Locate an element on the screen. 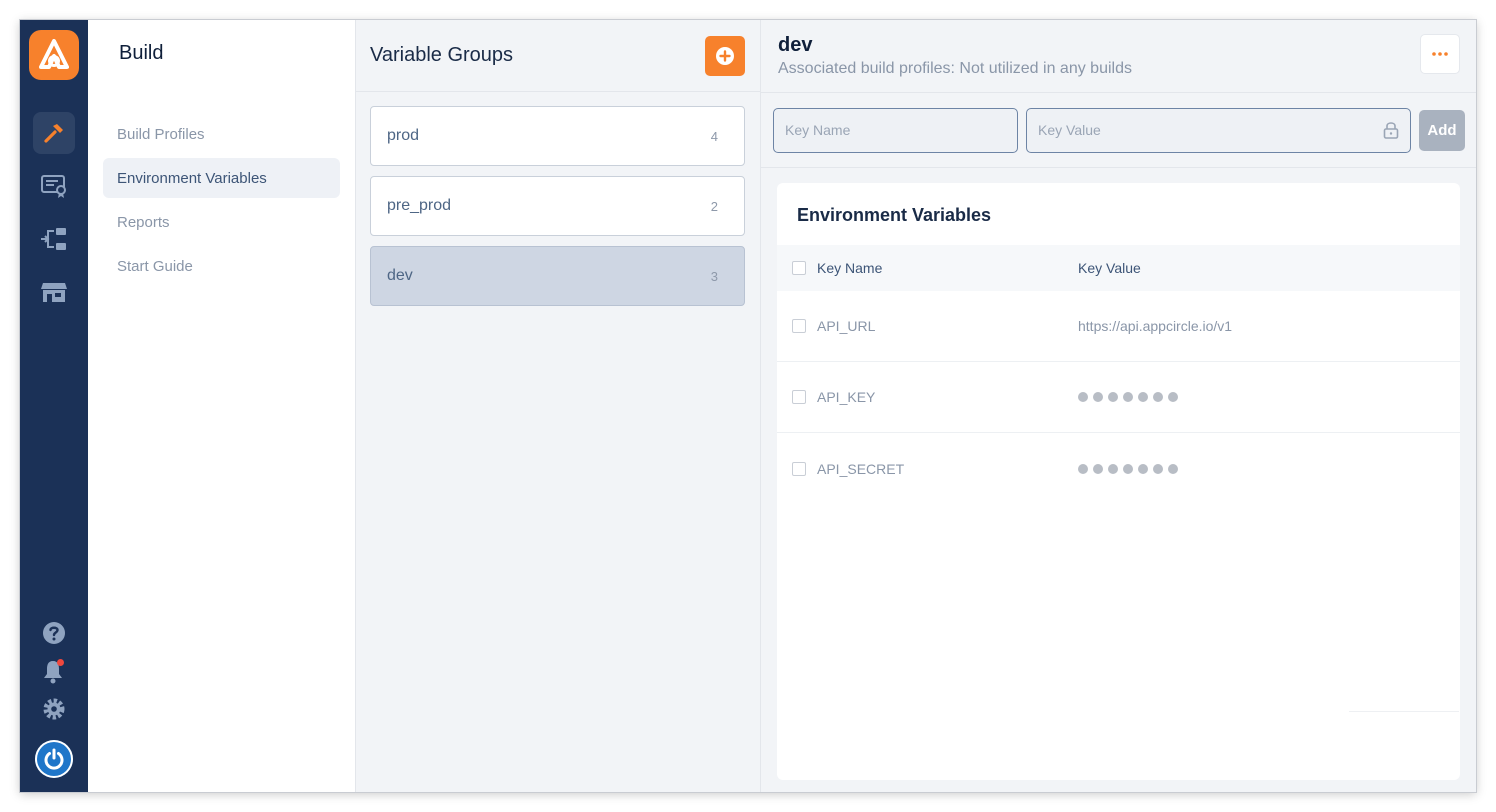 The height and width of the screenshot is (812, 1496). group-title: dev is located at coordinates (795, 45).